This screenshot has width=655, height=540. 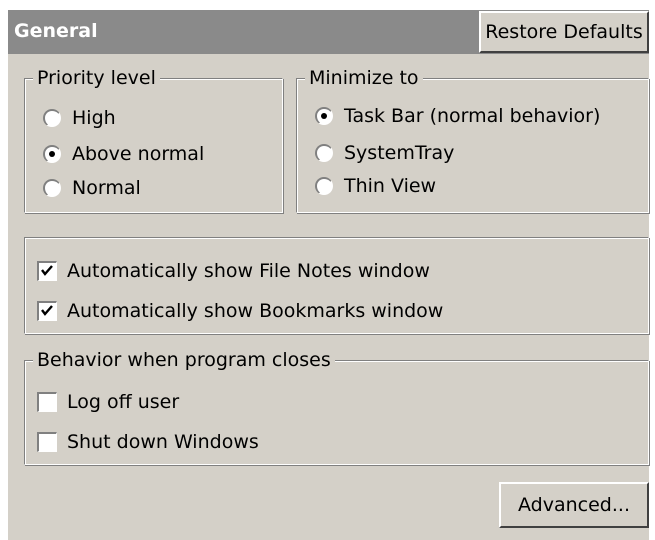 I want to click on priority-level-legend: Priority level, so click(x=96, y=78).